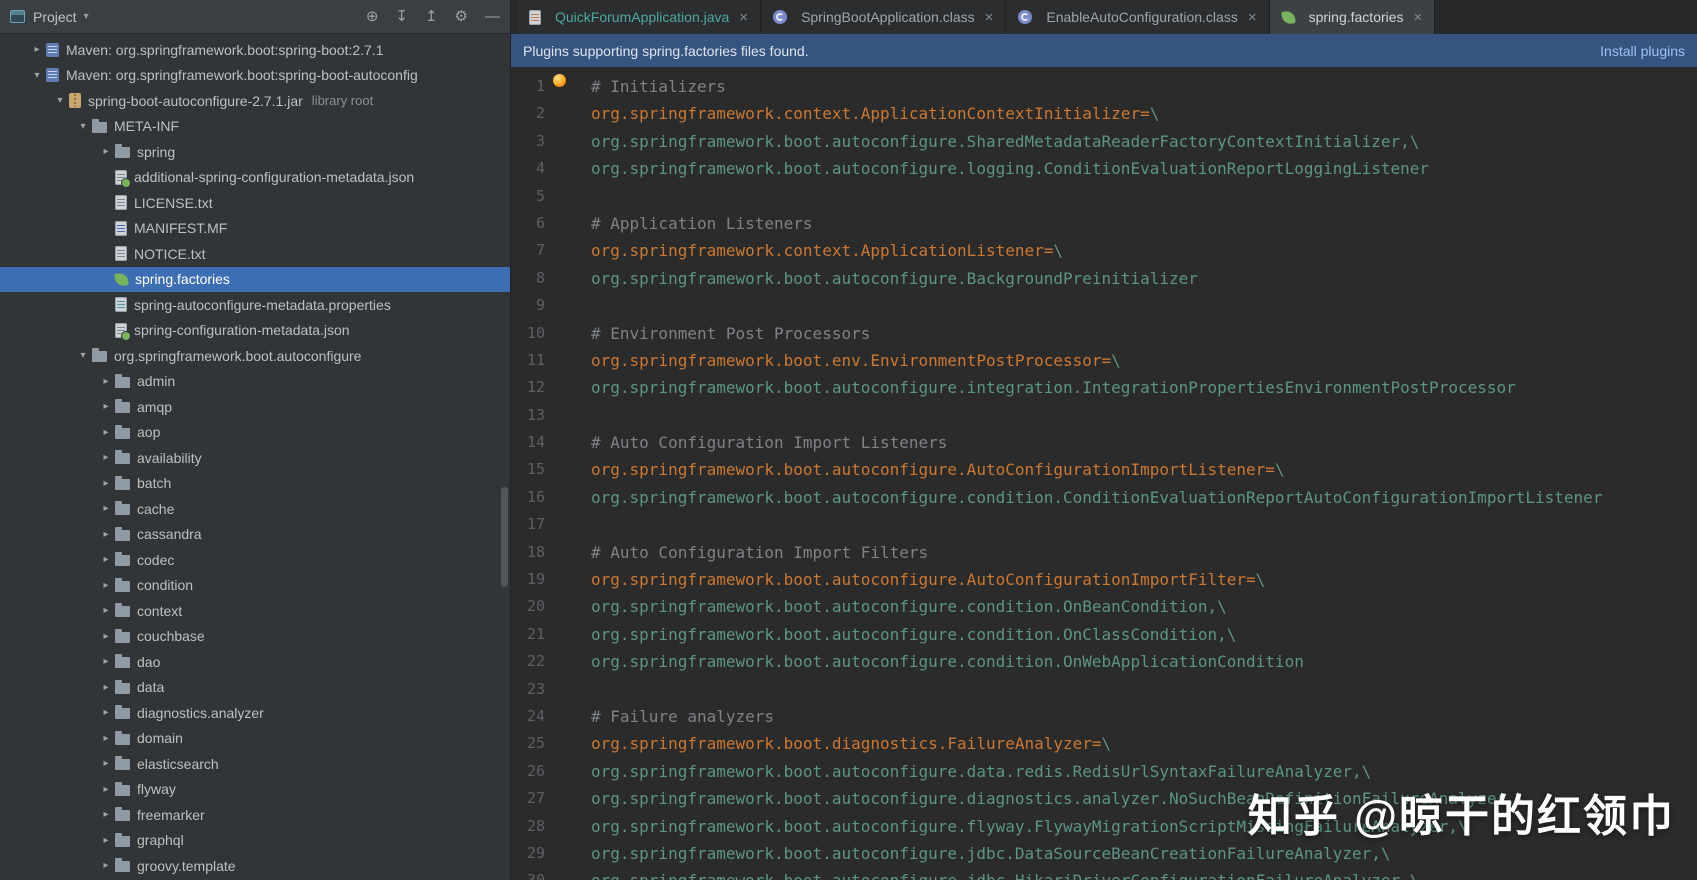 The height and width of the screenshot is (880, 1697). I want to click on tree-item-availability: ▸ availability, so click(255, 458).